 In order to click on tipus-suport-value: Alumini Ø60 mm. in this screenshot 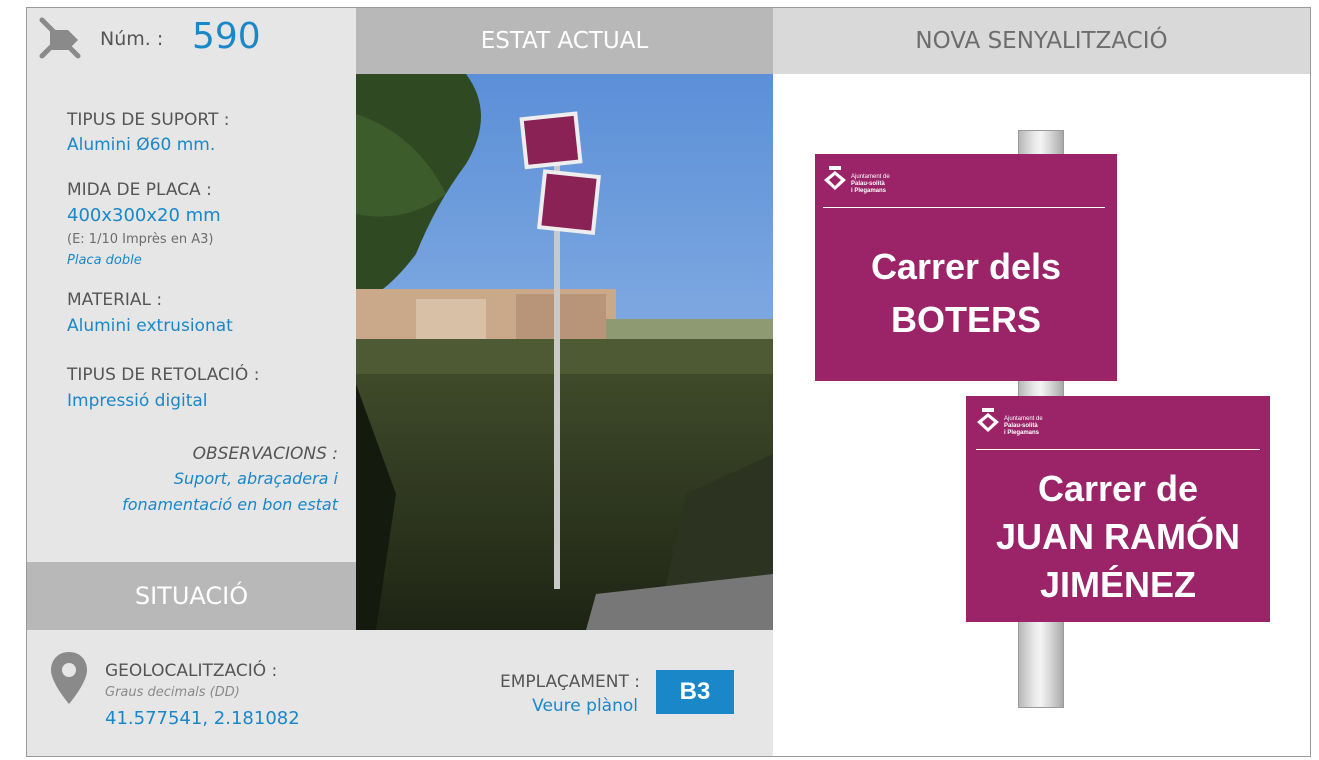, I will do `click(141, 145)`.